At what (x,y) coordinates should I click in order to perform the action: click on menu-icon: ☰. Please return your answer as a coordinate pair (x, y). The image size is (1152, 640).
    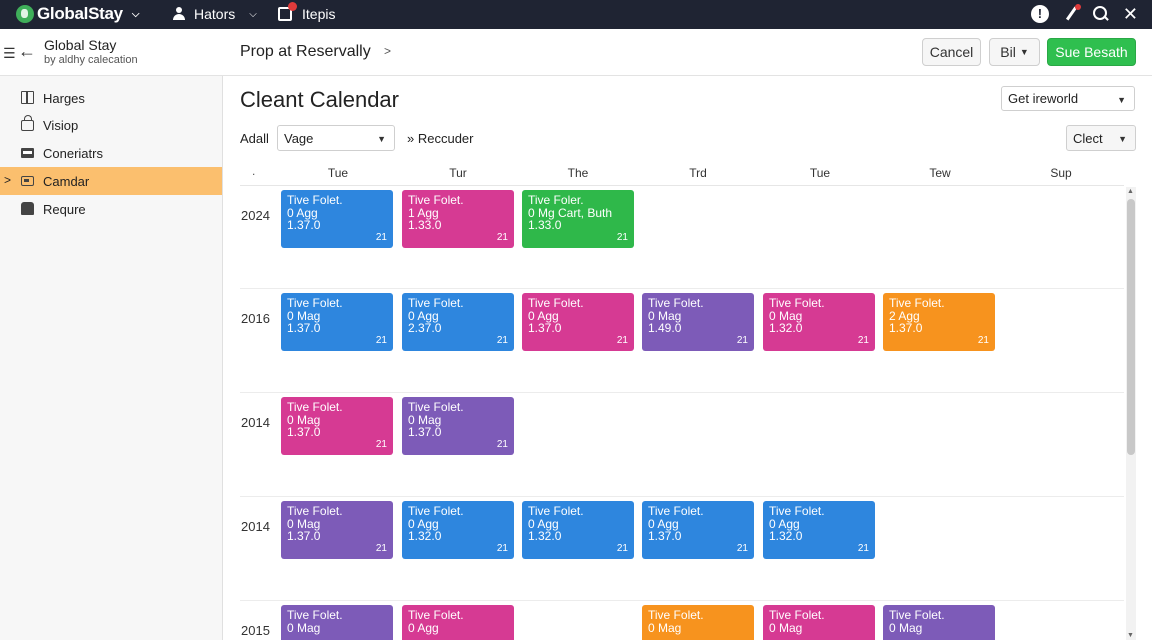
    Looking at the image, I should click on (9, 53).